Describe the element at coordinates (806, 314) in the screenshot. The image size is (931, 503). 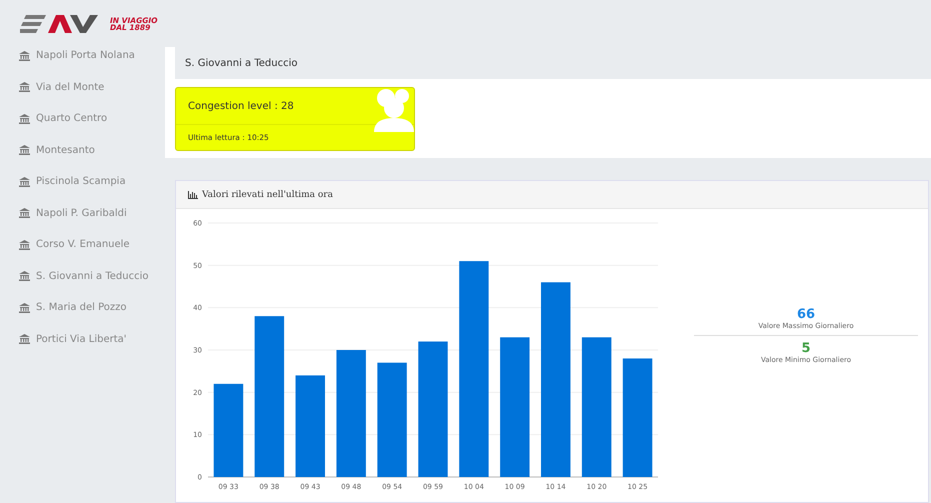
I see `stat-value: 66` at that location.